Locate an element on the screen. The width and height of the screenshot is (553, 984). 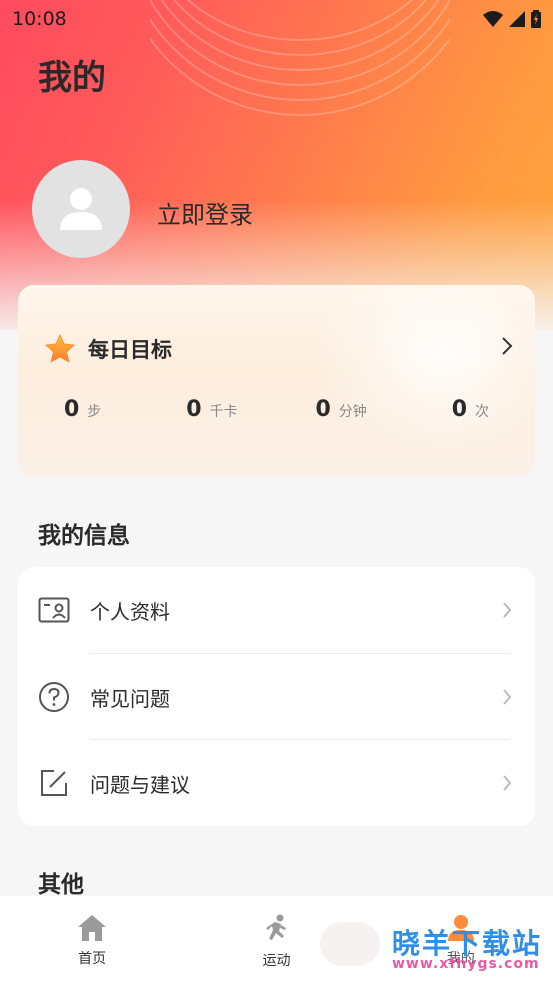
running-icon is located at coordinates (276, 927).